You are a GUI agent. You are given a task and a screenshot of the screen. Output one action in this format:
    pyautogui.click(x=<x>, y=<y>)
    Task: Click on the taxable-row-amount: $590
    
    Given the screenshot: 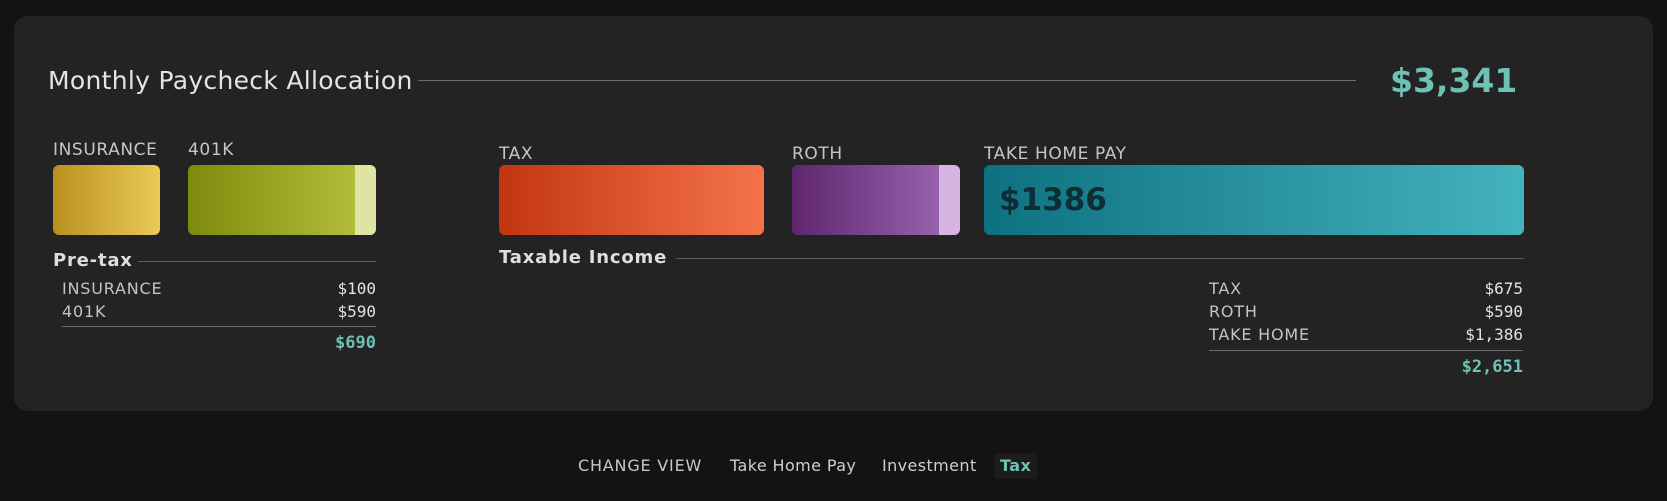 What is the action you would take?
    pyautogui.click(x=1503, y=311)
    